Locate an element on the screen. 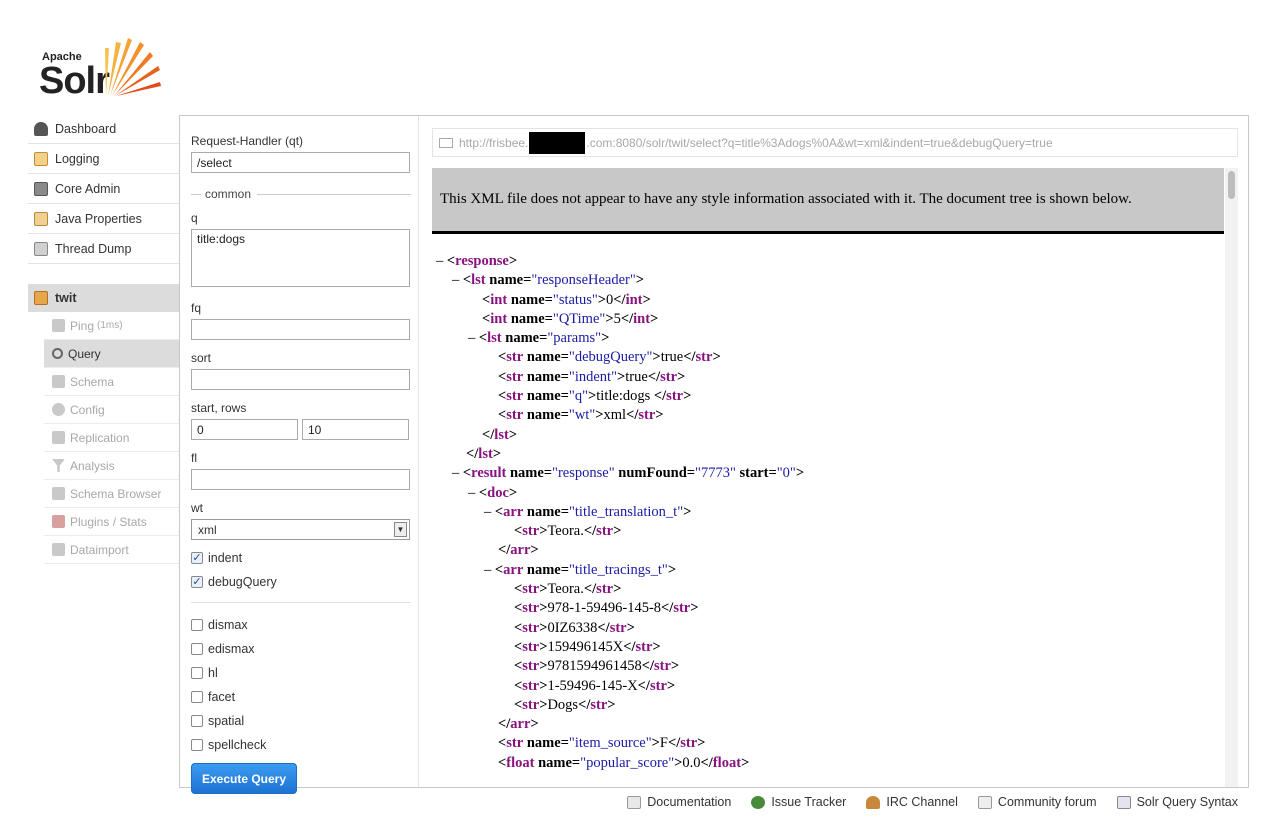  nav-label: Core Admin is located at coordinates (88, 188).